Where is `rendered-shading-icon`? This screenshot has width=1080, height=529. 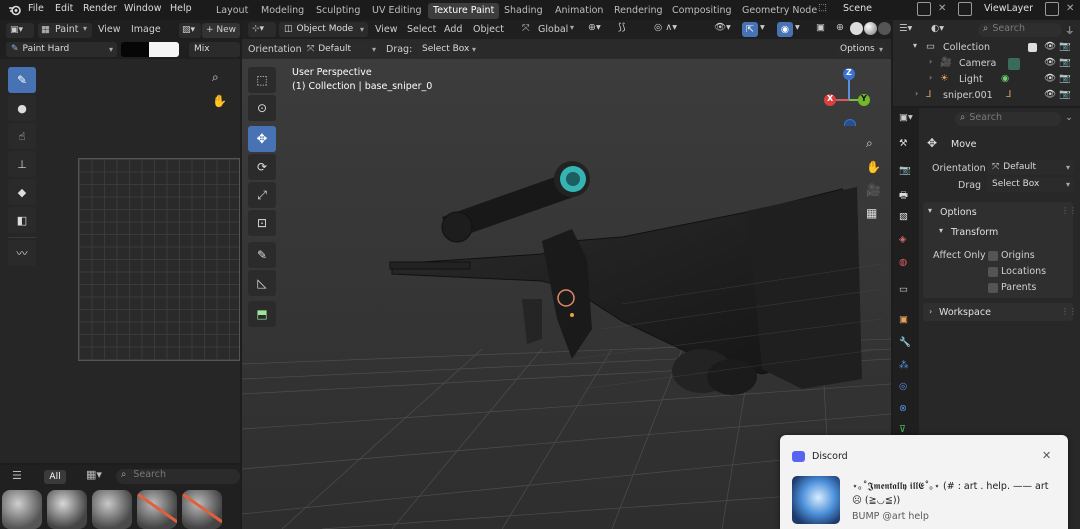 rendered-shading-icon is located at coordinates (884, 28).